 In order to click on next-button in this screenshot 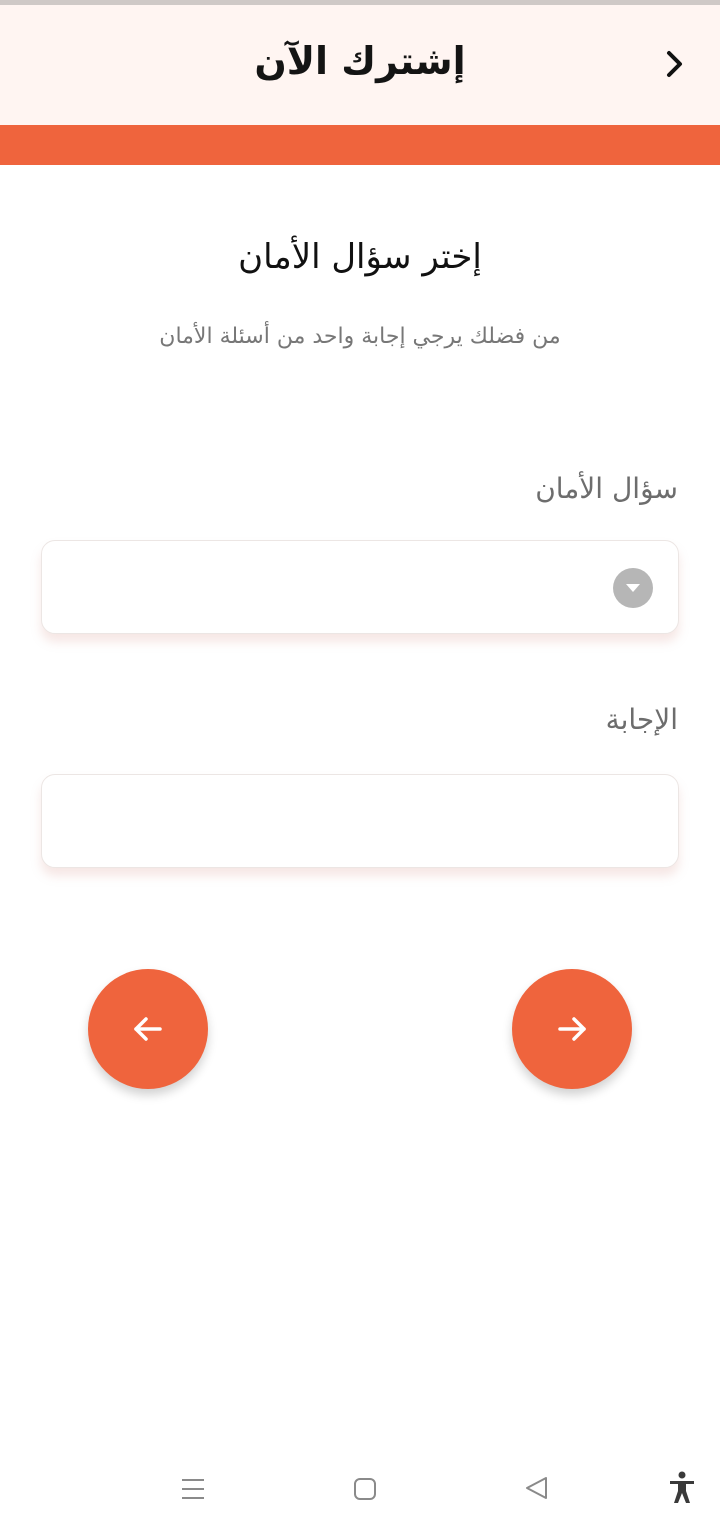, I will do `click(572, 1029)`.